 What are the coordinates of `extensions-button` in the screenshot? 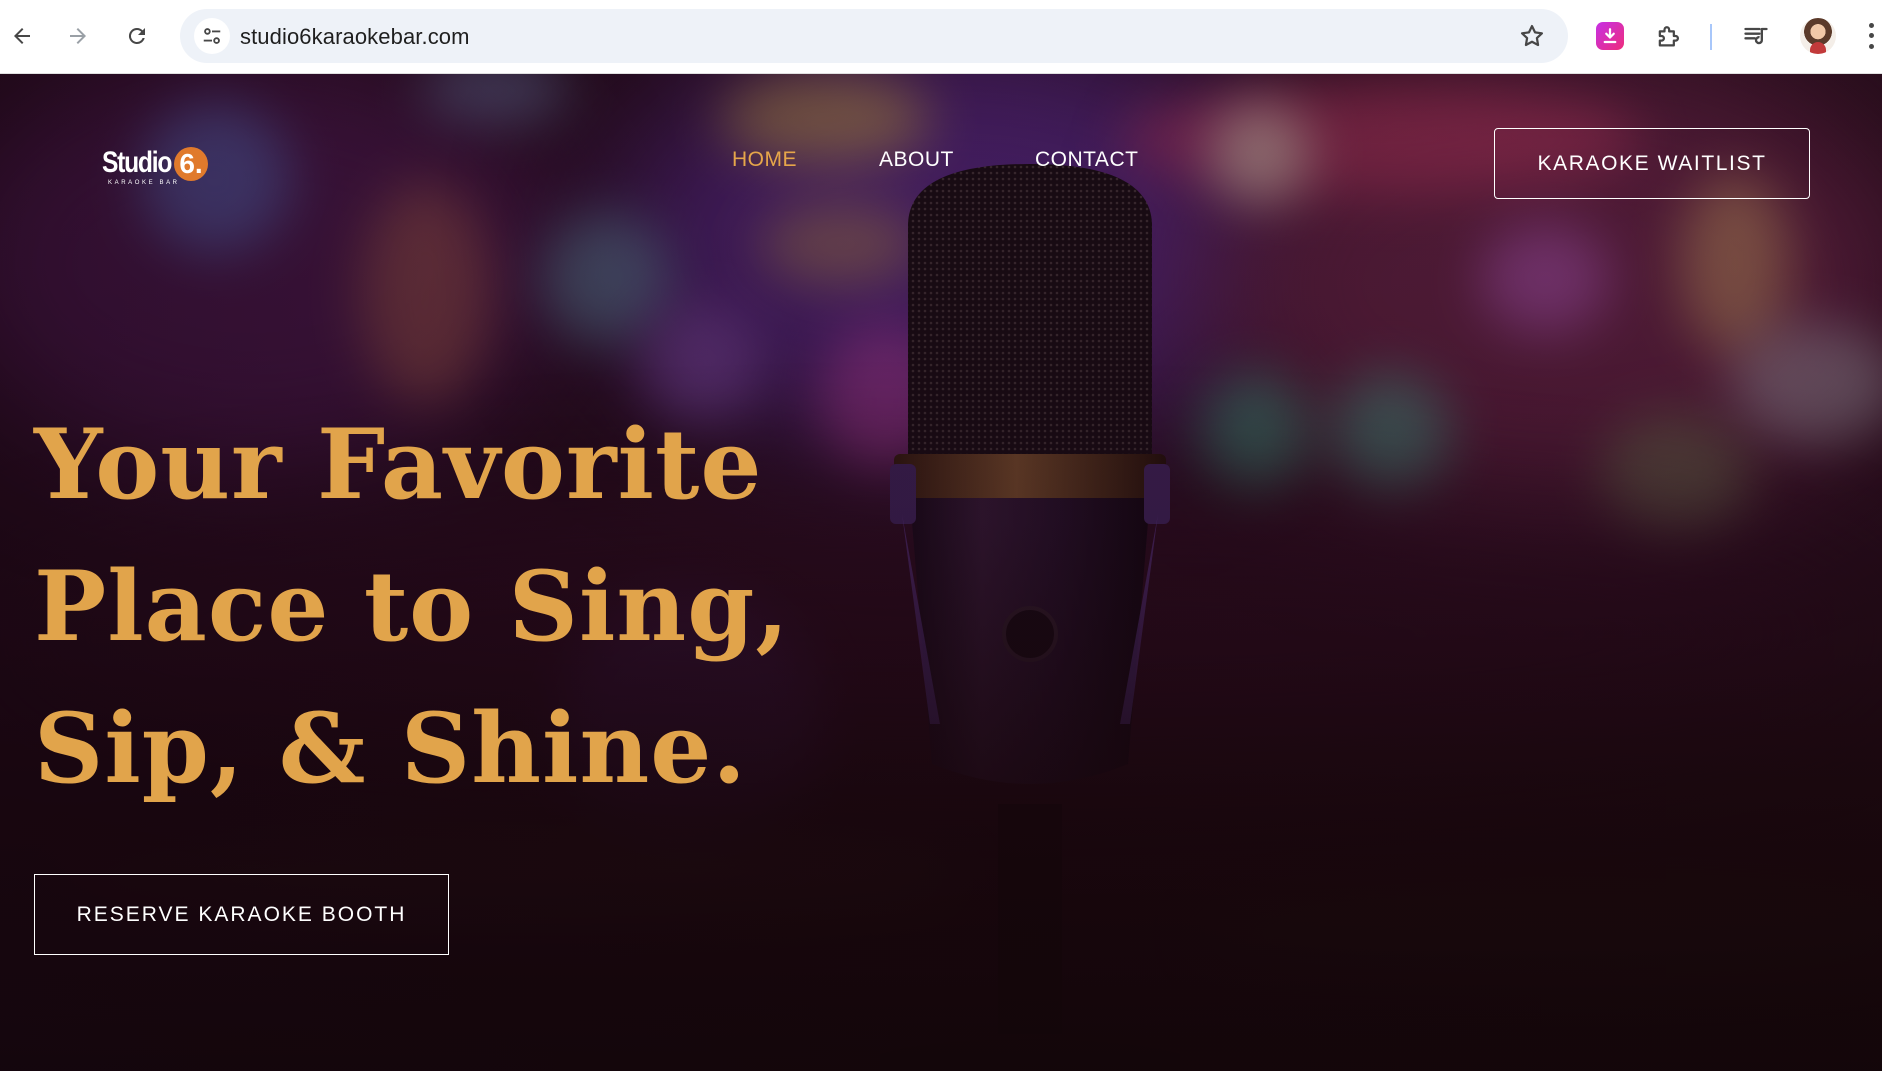 It's located at (1668, 36).